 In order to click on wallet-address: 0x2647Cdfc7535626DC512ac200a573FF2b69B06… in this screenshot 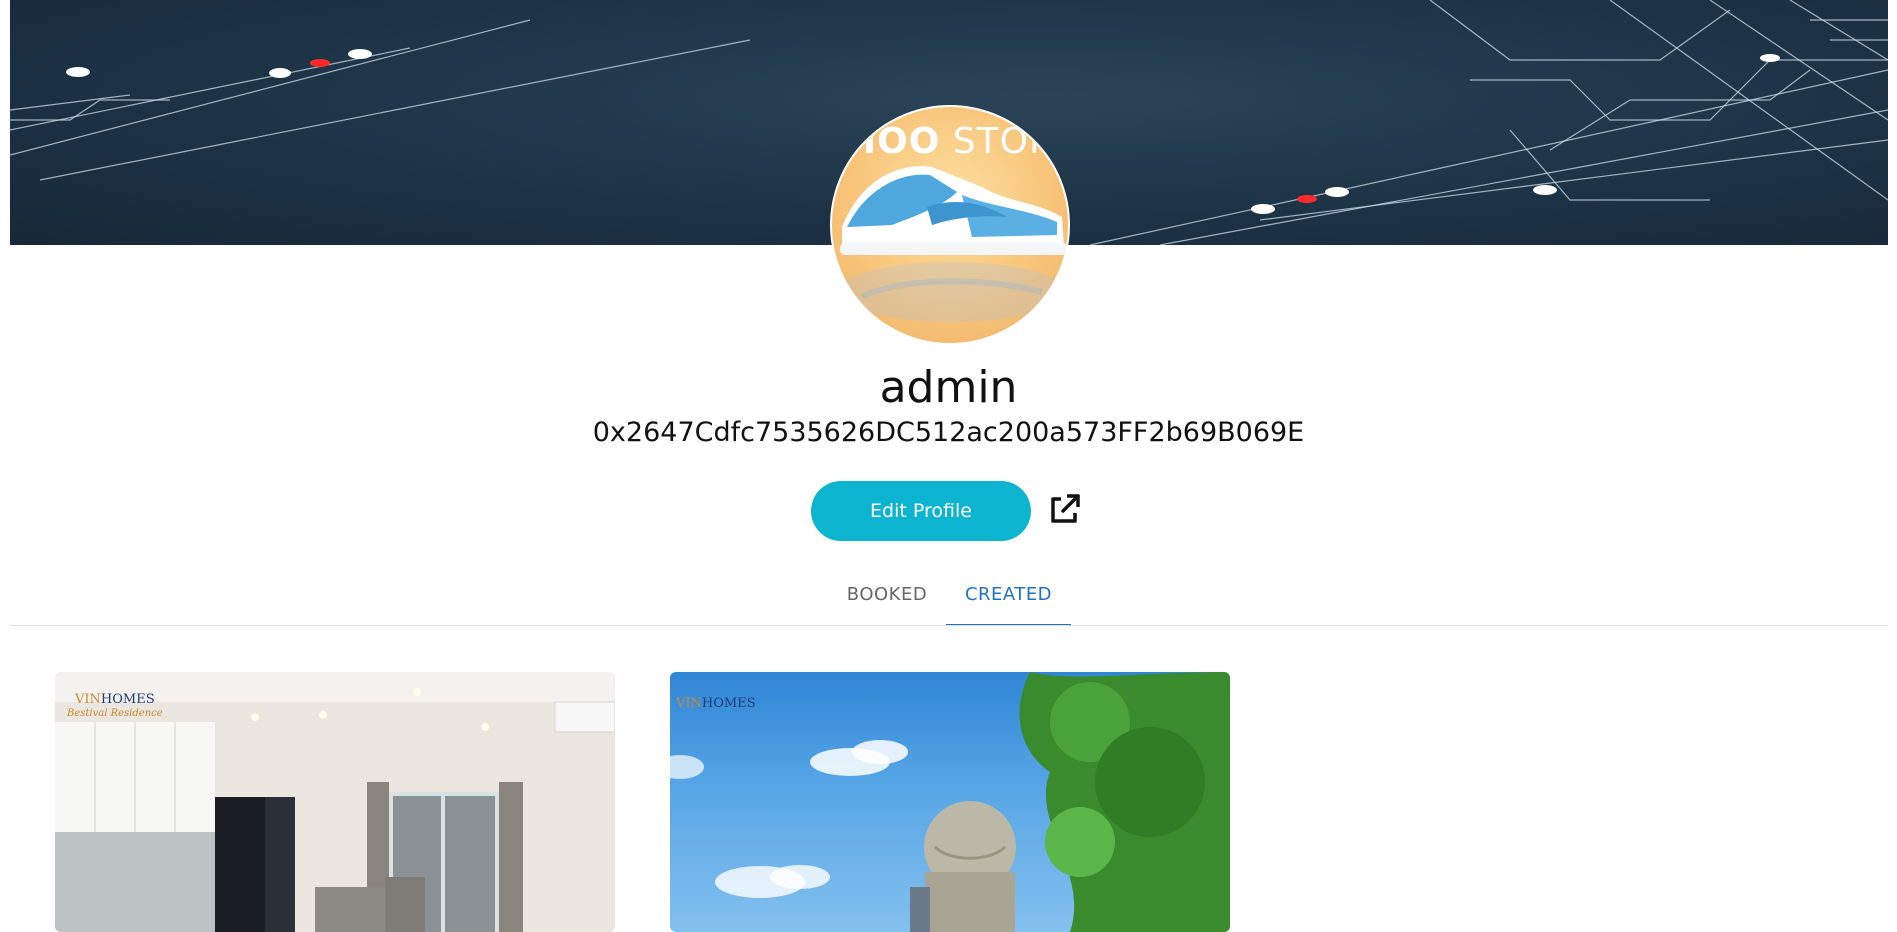, I will do `click(948, 432)`.